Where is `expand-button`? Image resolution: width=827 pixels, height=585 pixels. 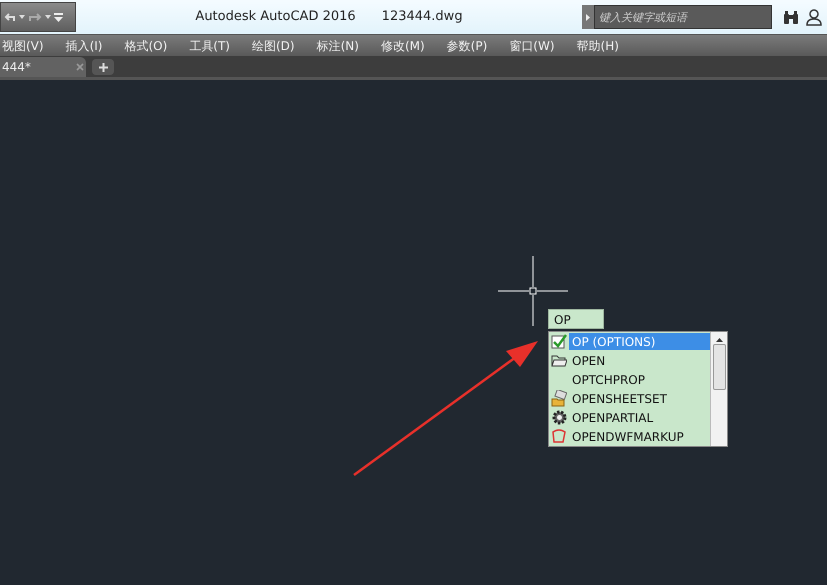
expand-button is located at coordinates (588, 17).